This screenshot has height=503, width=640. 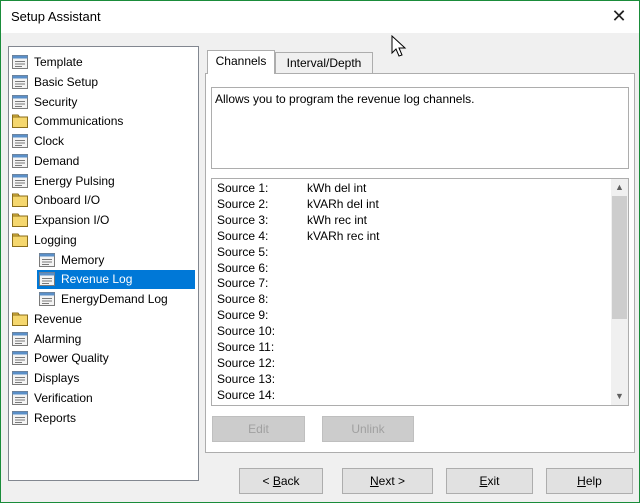 I want to click on tree-item: Energy Pulsing, so click(x=102, y=181).